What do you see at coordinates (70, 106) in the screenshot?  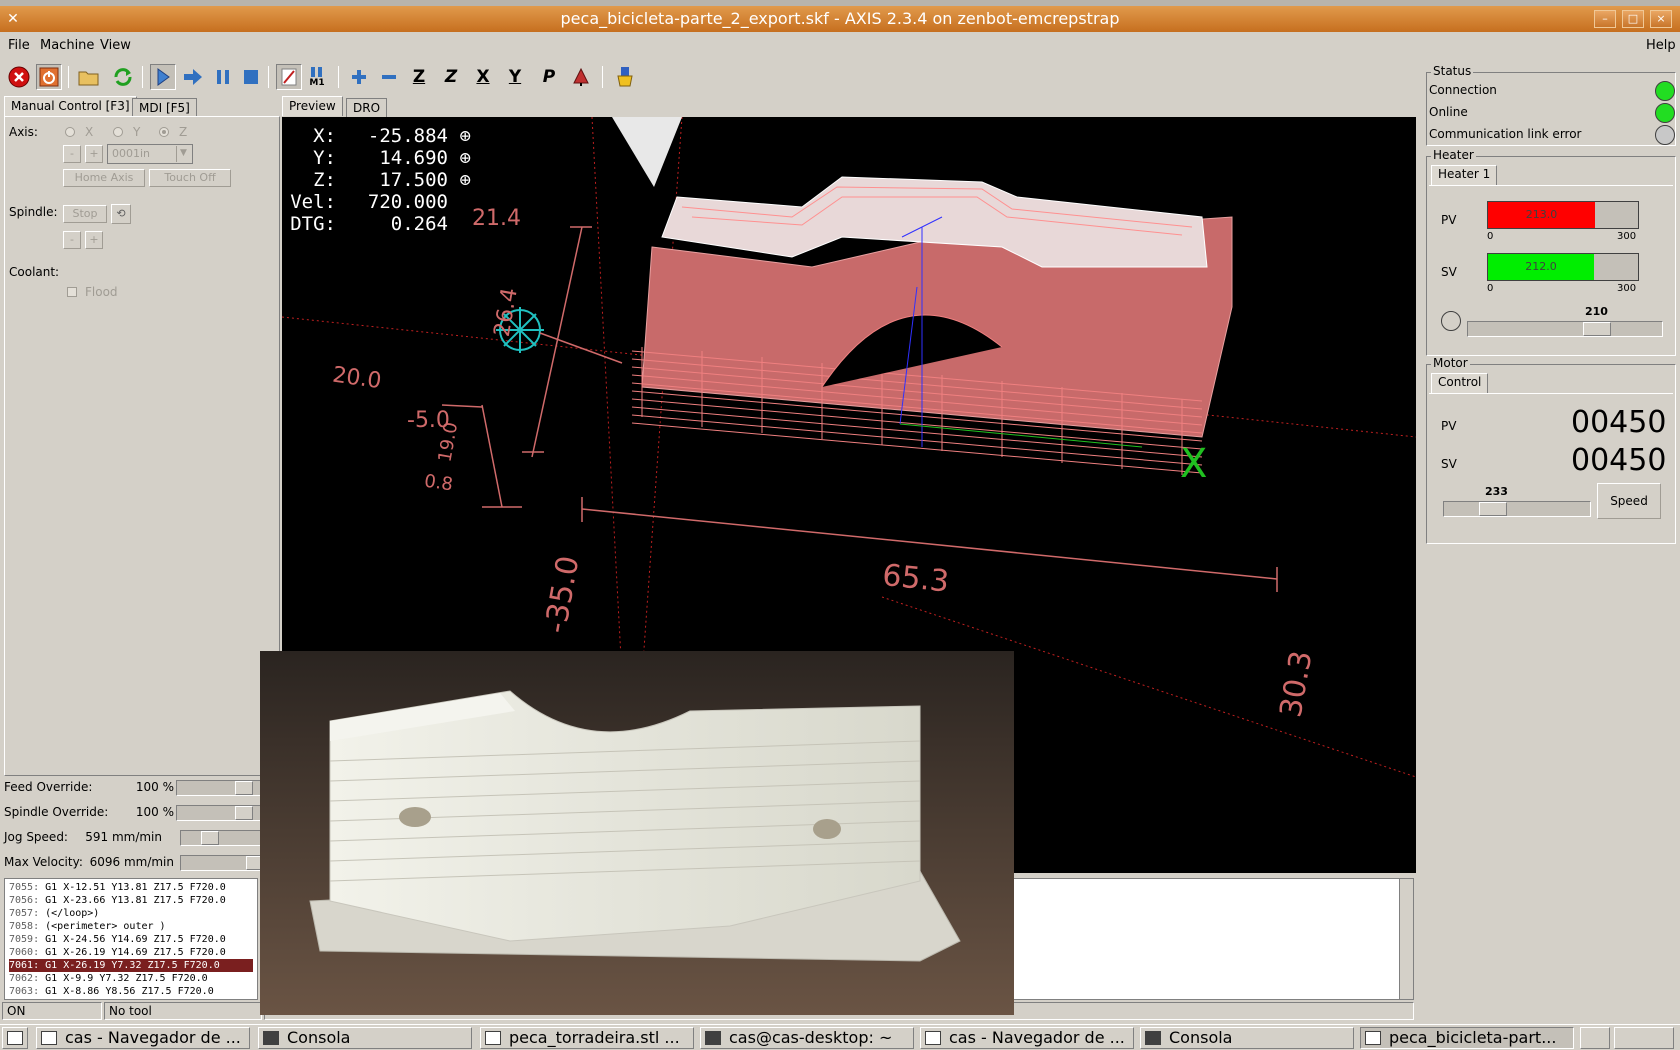 I see `tab-manual-control: Manual Control [F3]` at bounding box center [70, 106].